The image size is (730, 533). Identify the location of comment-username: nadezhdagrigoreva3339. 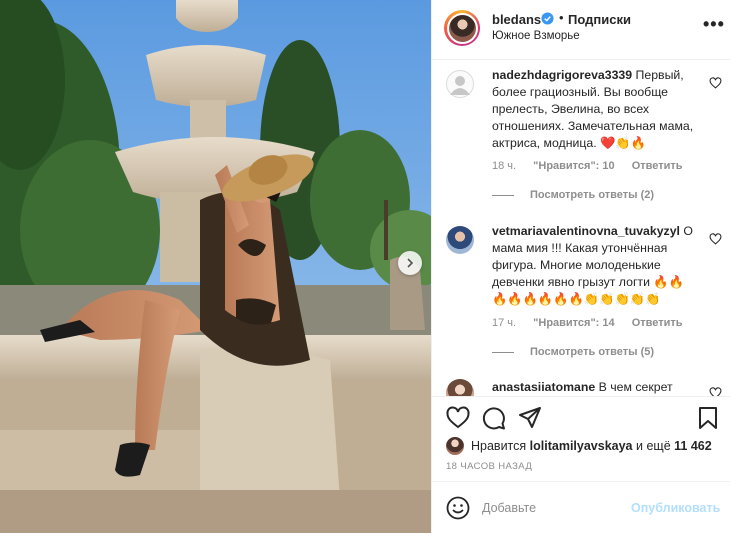
(562, 75).